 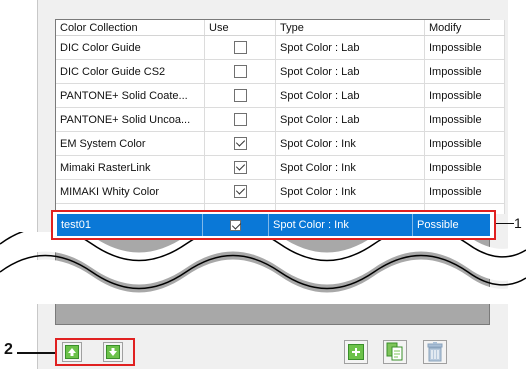 What do you see at coordinates (240, 28) in the screenshot?
I see `header-use: Use` at bounding box center [240, 28].